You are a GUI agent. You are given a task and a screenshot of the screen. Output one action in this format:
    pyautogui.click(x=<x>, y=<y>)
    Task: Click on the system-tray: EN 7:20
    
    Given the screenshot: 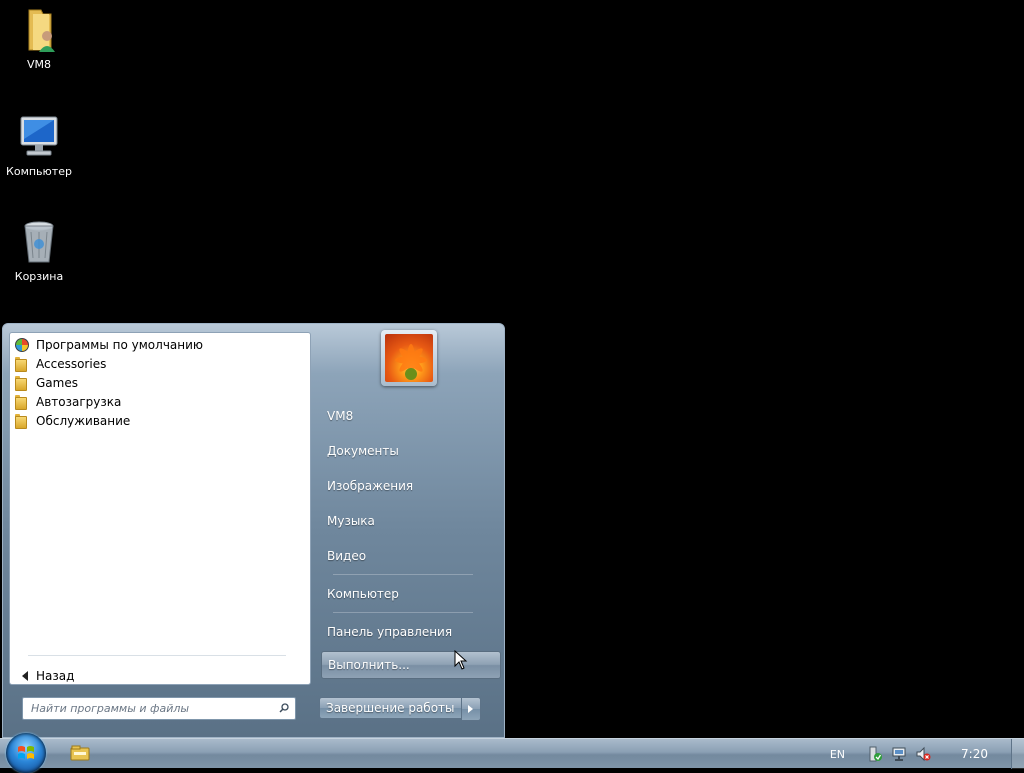 What is the action you would take?
    pyautogui.click(x=927, y=754)
    